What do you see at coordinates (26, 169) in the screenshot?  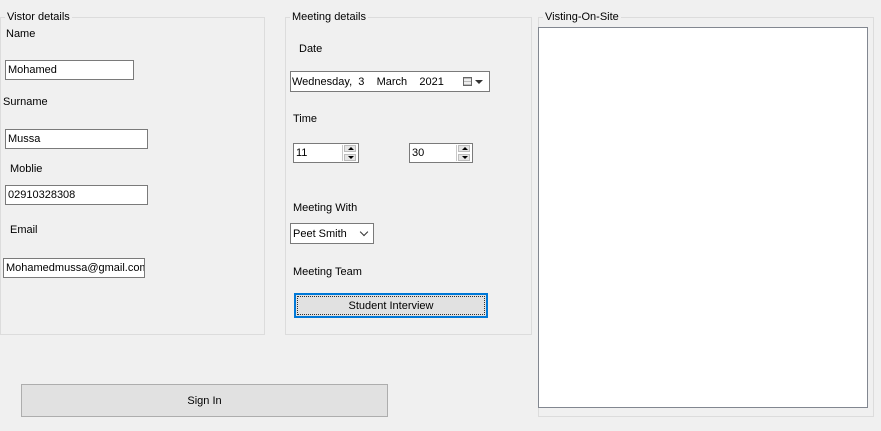 I see `mobile-label: Moblie` at bounding box center [26, 169].